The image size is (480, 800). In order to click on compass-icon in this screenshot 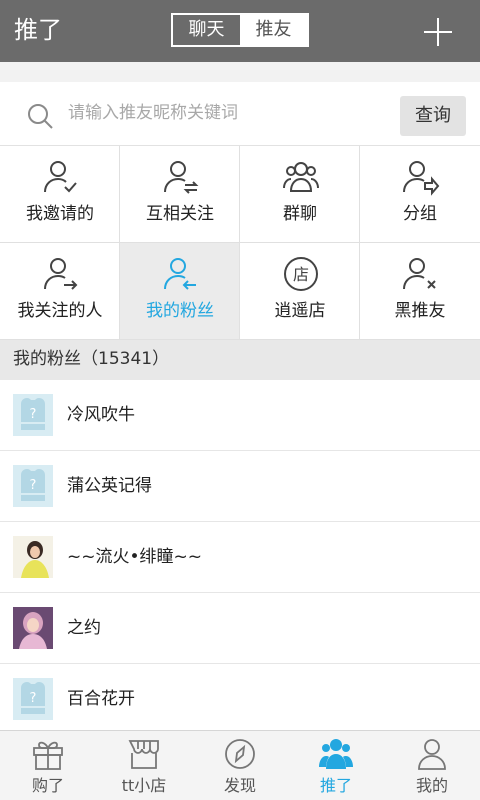, I will do `click(240, 754)`.